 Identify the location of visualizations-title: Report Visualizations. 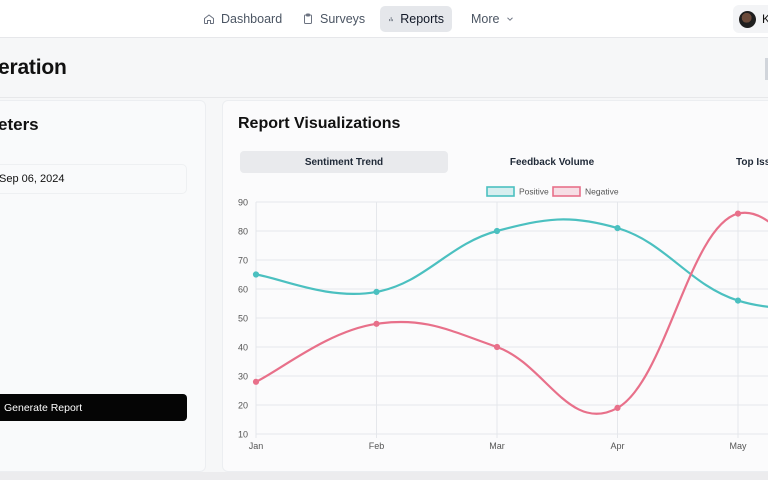
(319, 123).